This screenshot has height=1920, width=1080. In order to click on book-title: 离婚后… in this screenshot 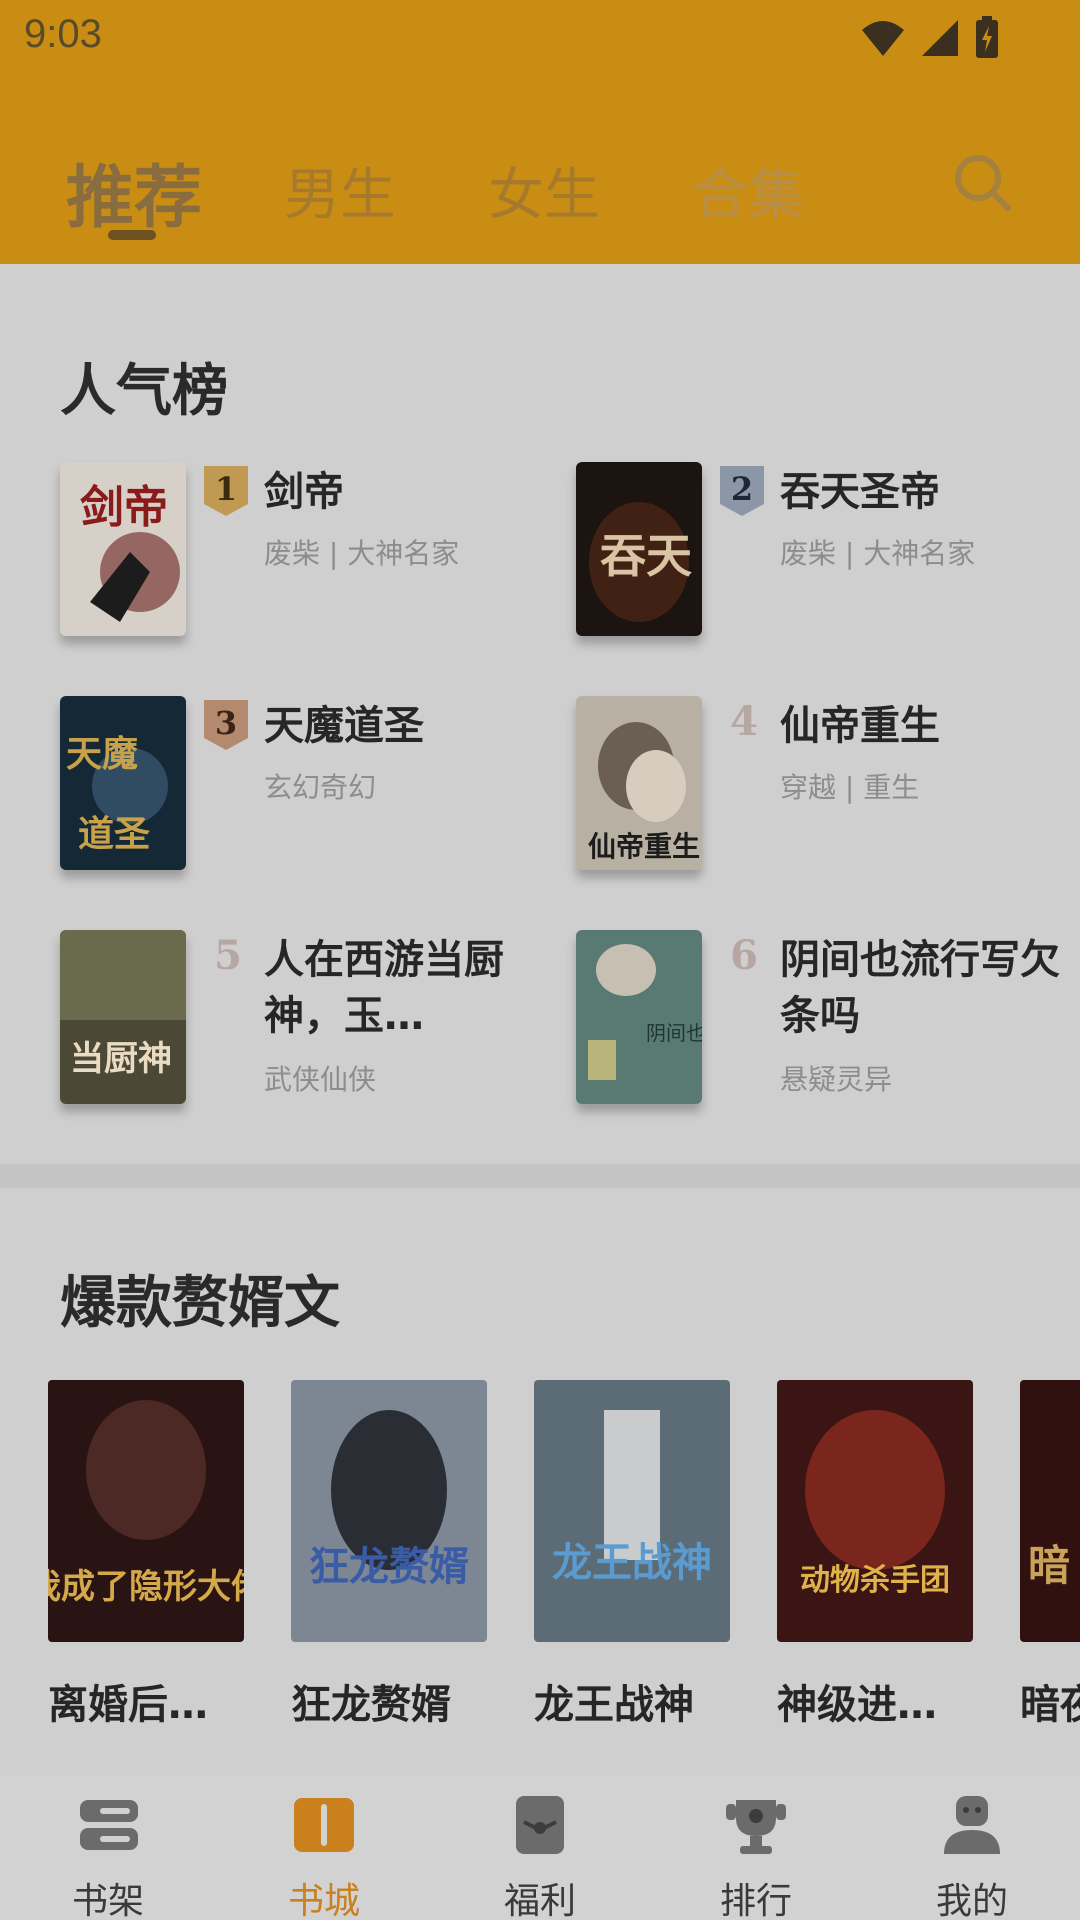, I will do `click(128, 1705)`.